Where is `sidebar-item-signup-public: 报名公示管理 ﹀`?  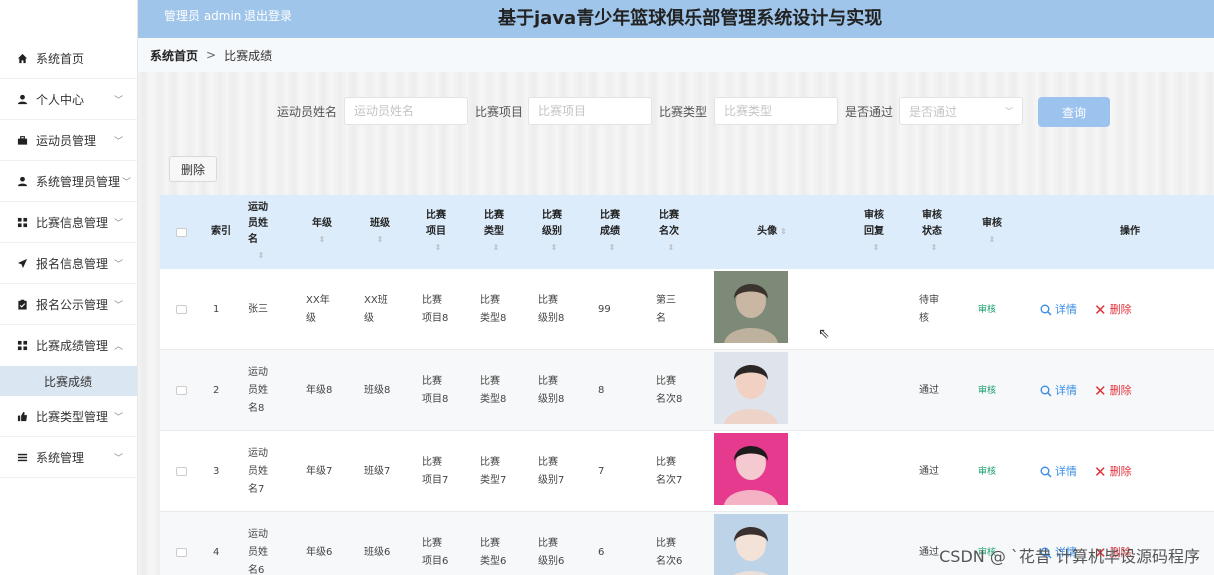 sidebar-item-signup-public: 报名公示管理 ﹀ is located at coordinates (68, 304).